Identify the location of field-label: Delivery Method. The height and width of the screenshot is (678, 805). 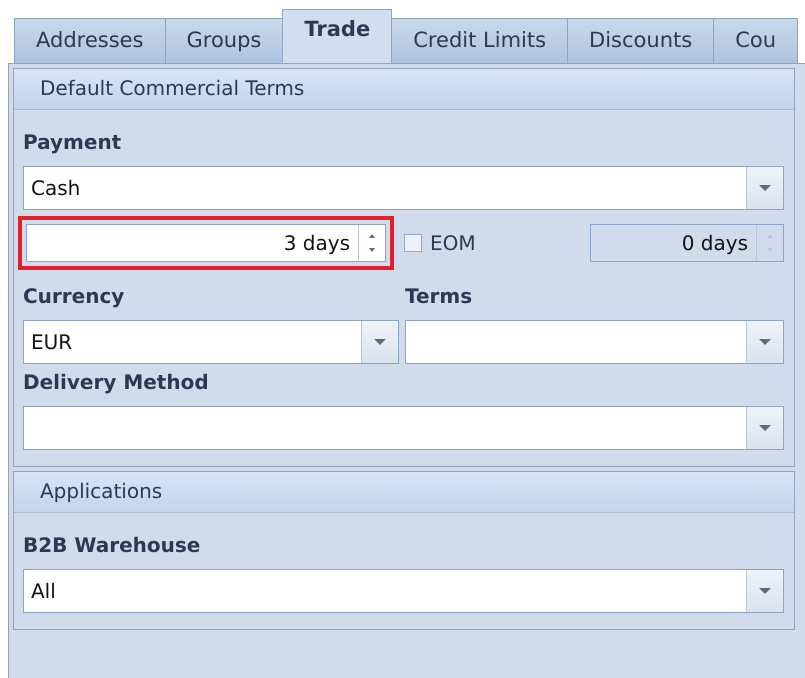
(116, 382).